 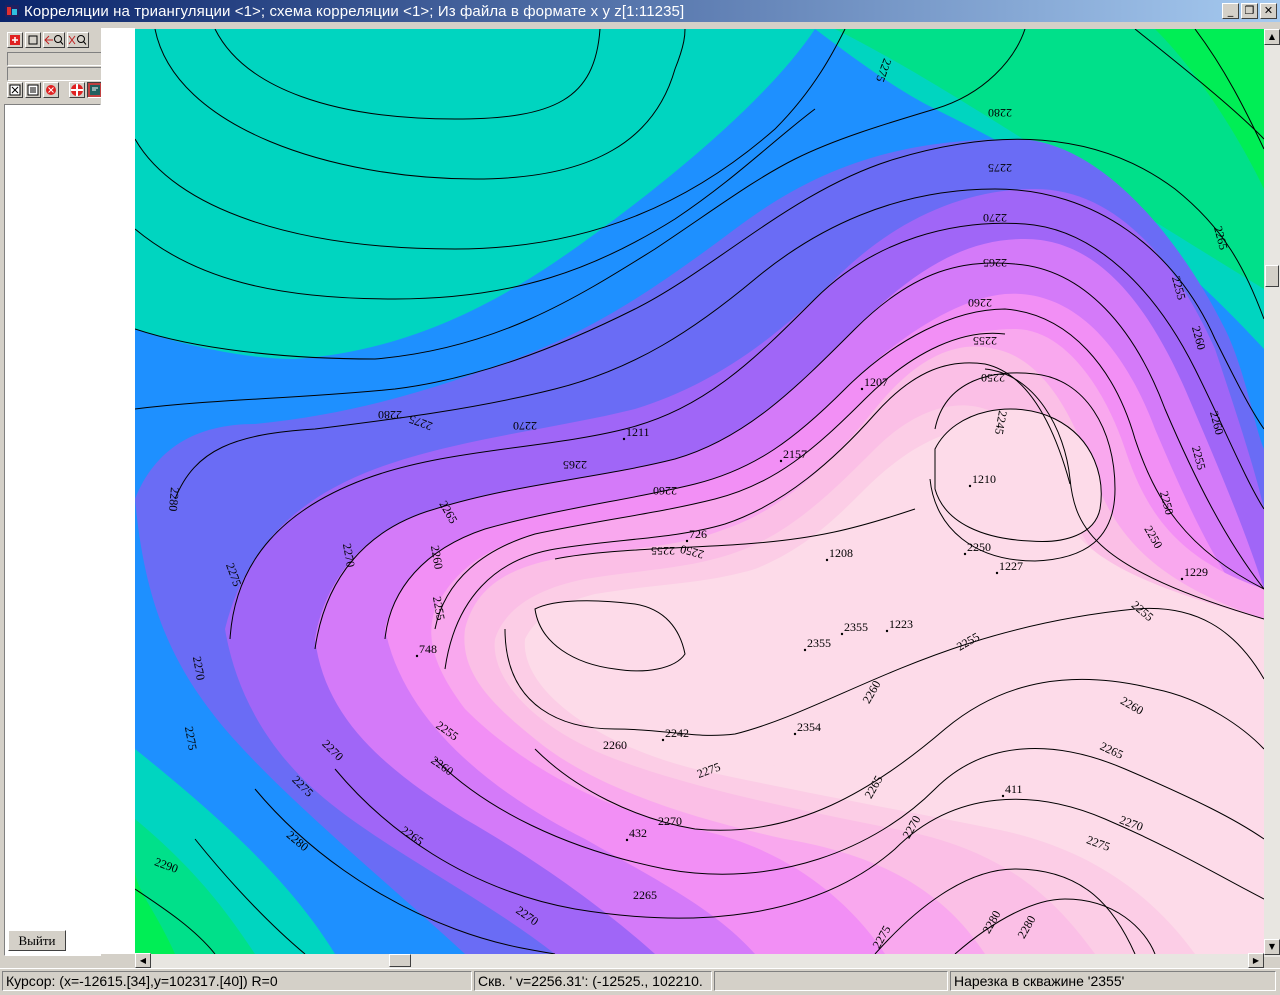 I want to click on contour-label: 2250, so click(x=993, y=378).